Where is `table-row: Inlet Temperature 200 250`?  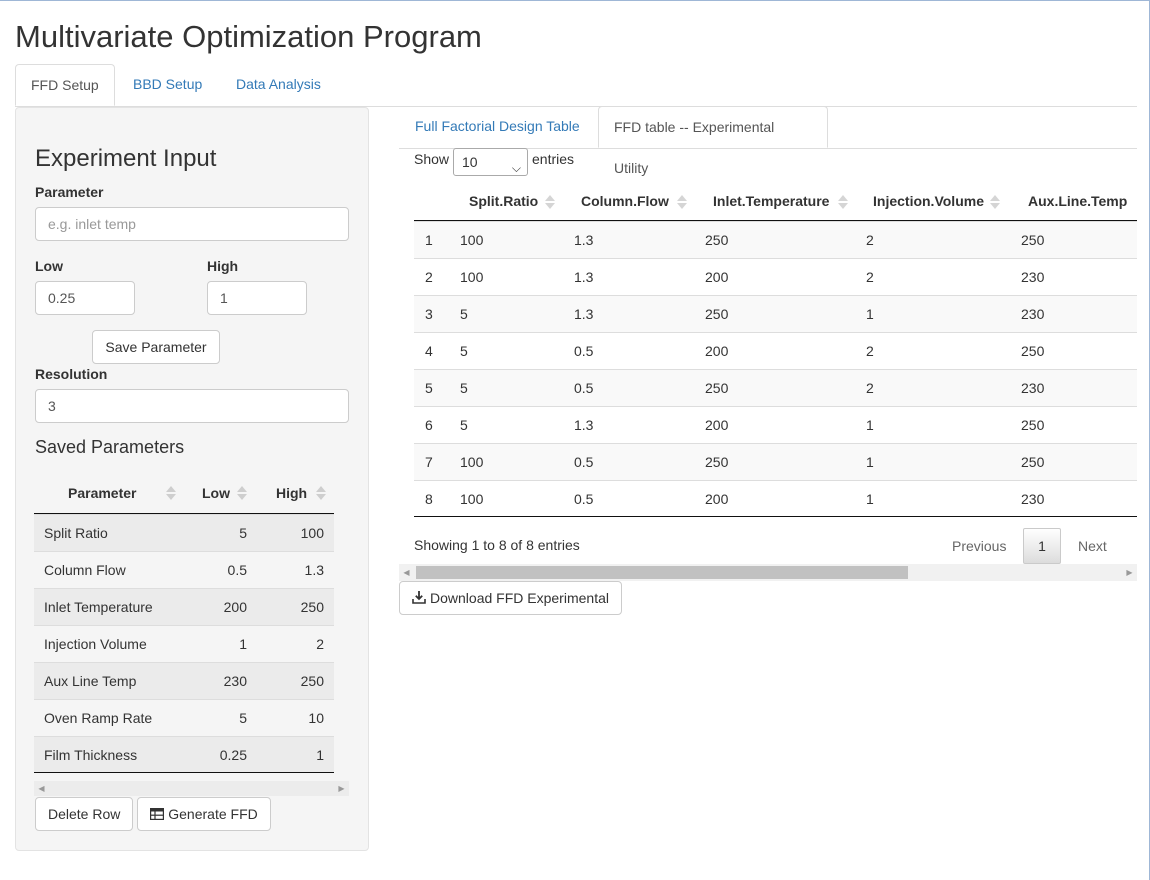
table-row: Inlet Temperature 200 250 is located at coordinates (184, 606).